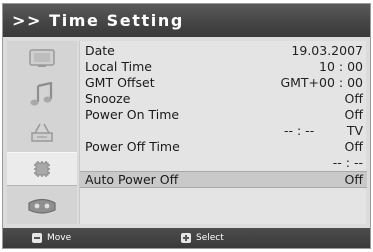 This screenshot has width=373, height=252. I want to click on move-label: Move, so click(59, 238).